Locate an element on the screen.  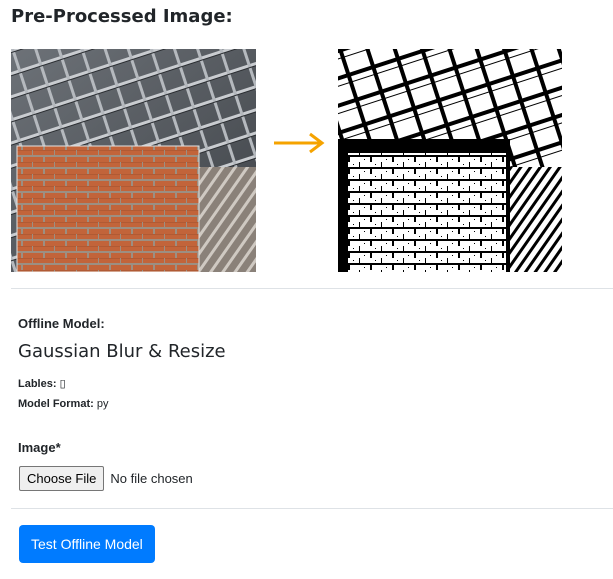
format-row: Model Format: py is located at coordinates (63, 404).